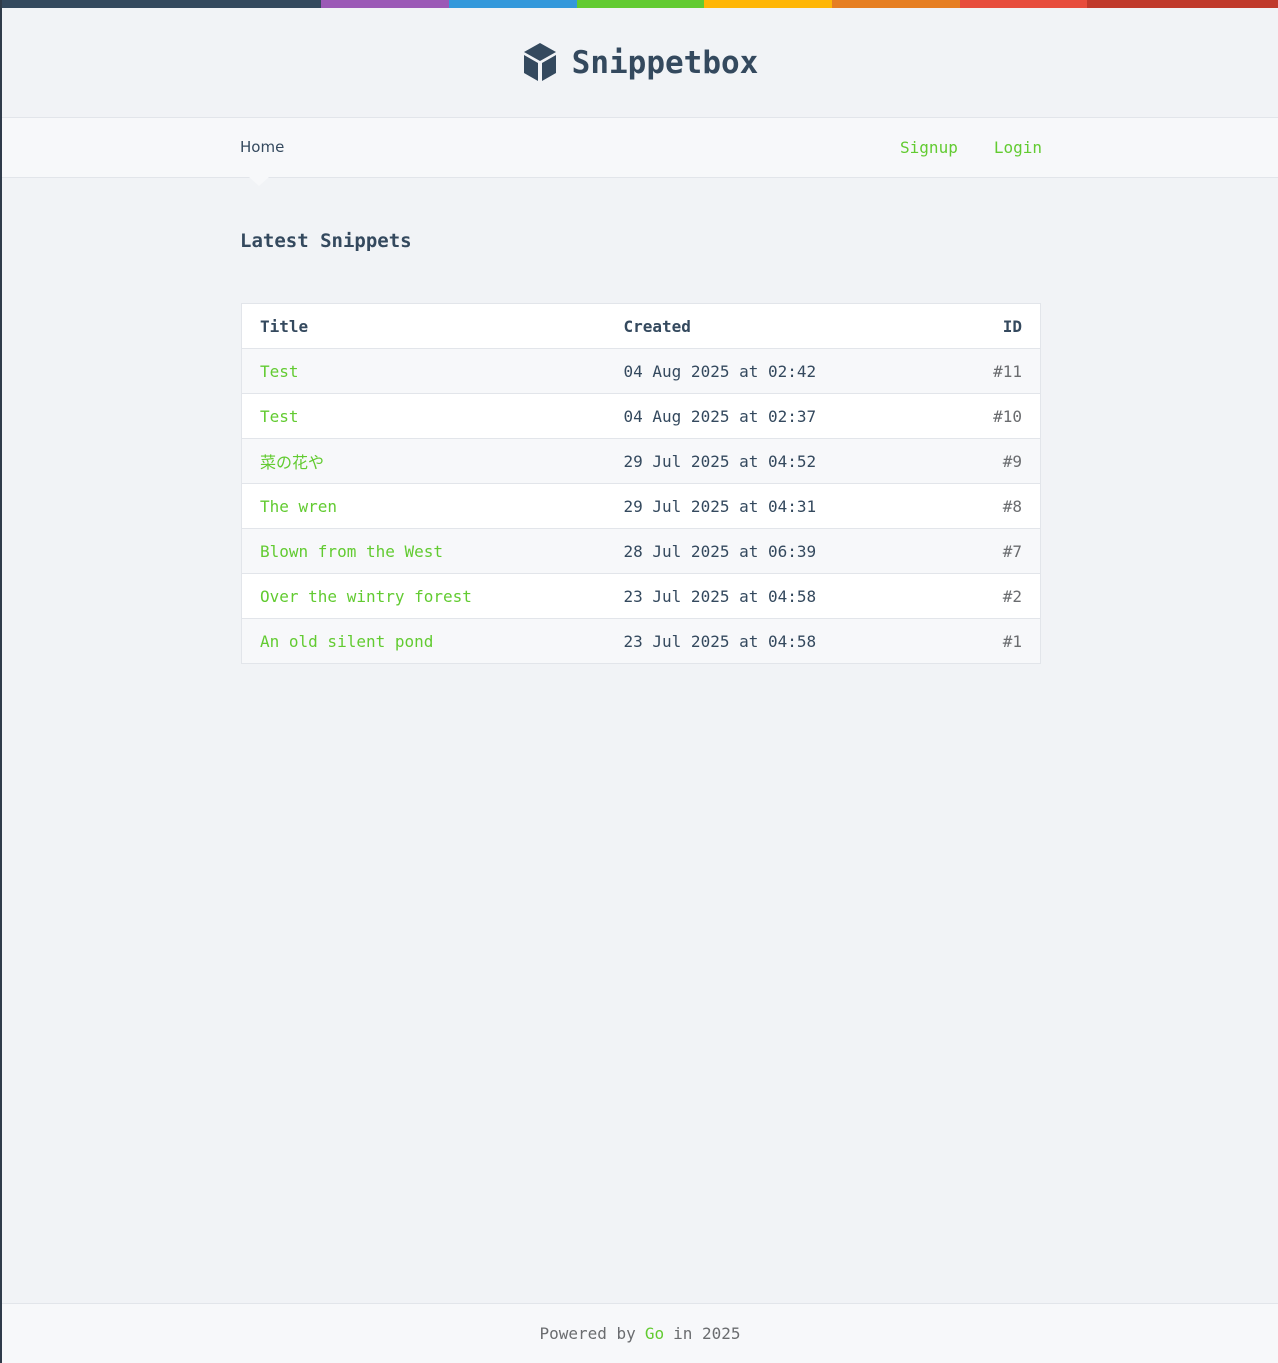 Image resolution: width=1278 pixels, height=1363 pixels. What do you see at coordinates (665, 63) in the screenshot?
I see `brand-link: Snippetbox` at bounding box center [665, 63].